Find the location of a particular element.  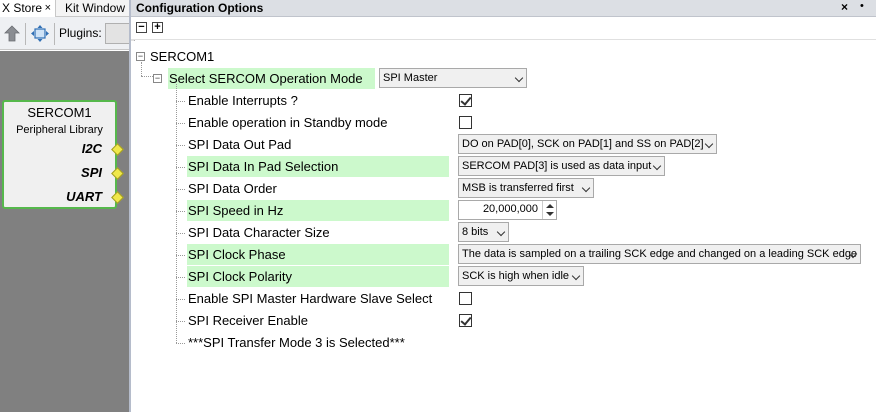

checkbox-hw-slave-select is located at coordinates (465, 298).